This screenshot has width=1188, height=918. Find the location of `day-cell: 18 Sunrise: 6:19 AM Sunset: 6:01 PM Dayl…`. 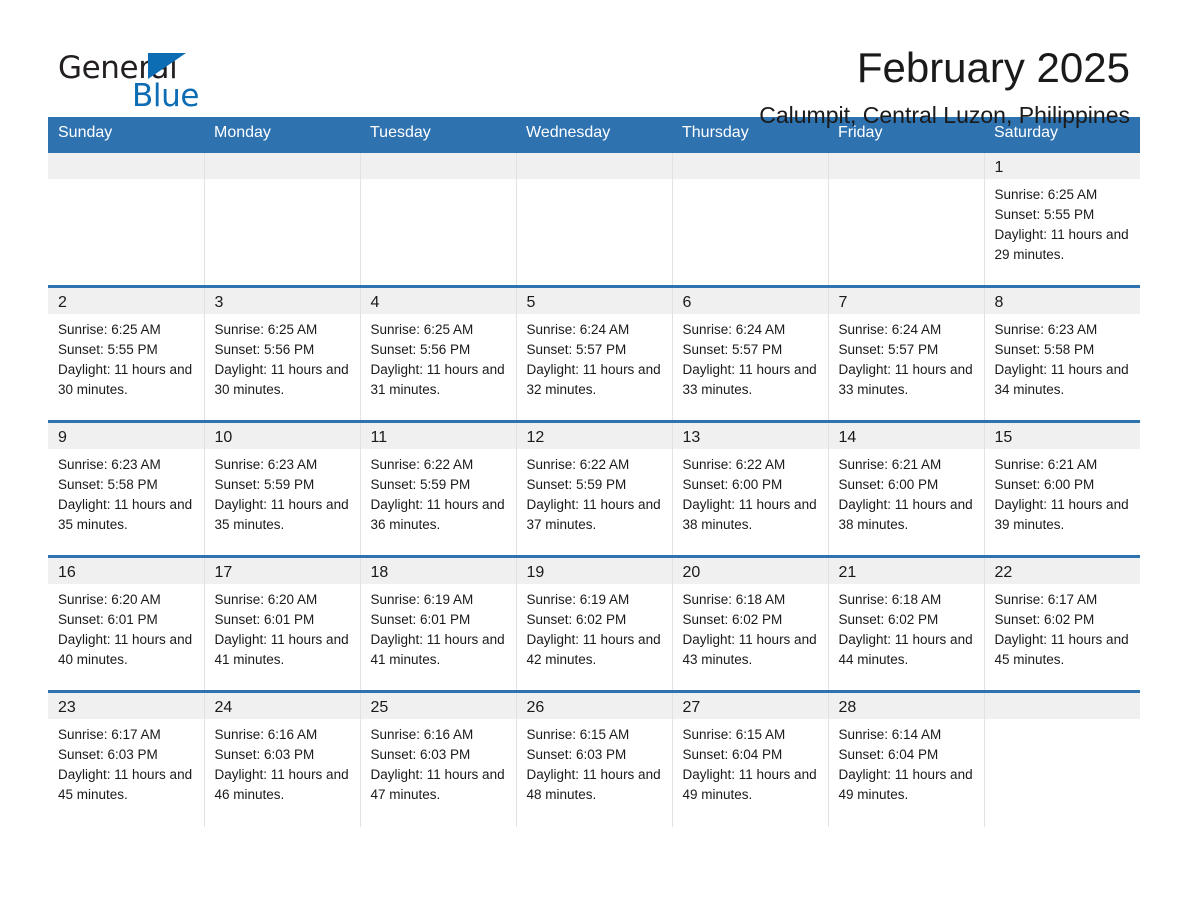

day-cell: 18 Sunrise: 6:19 AM Sunset: 6:01 PM Dayl… is located at coordinates (438, 623).